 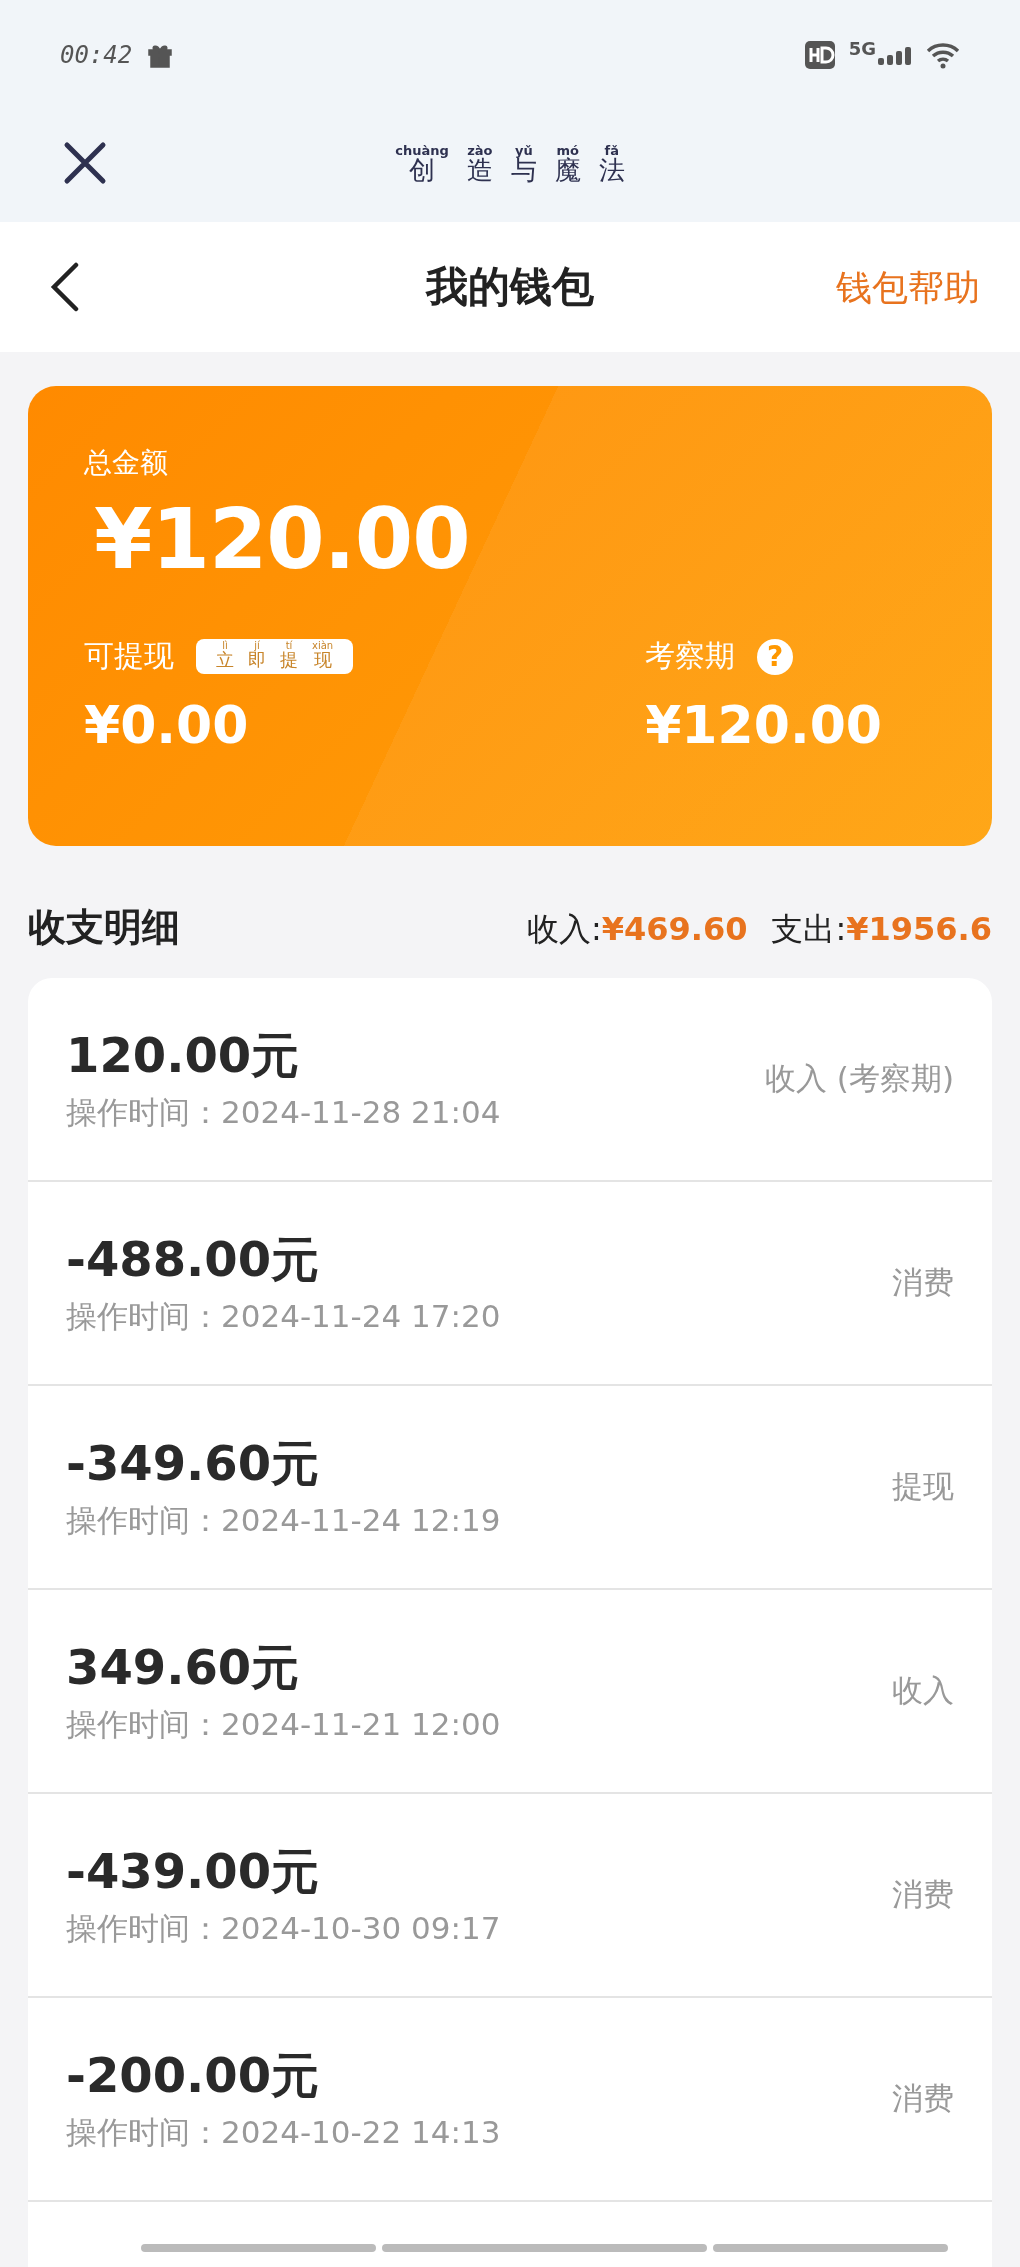 I want to click on record-amount: -349.60元, so click(x=193, y=1463).